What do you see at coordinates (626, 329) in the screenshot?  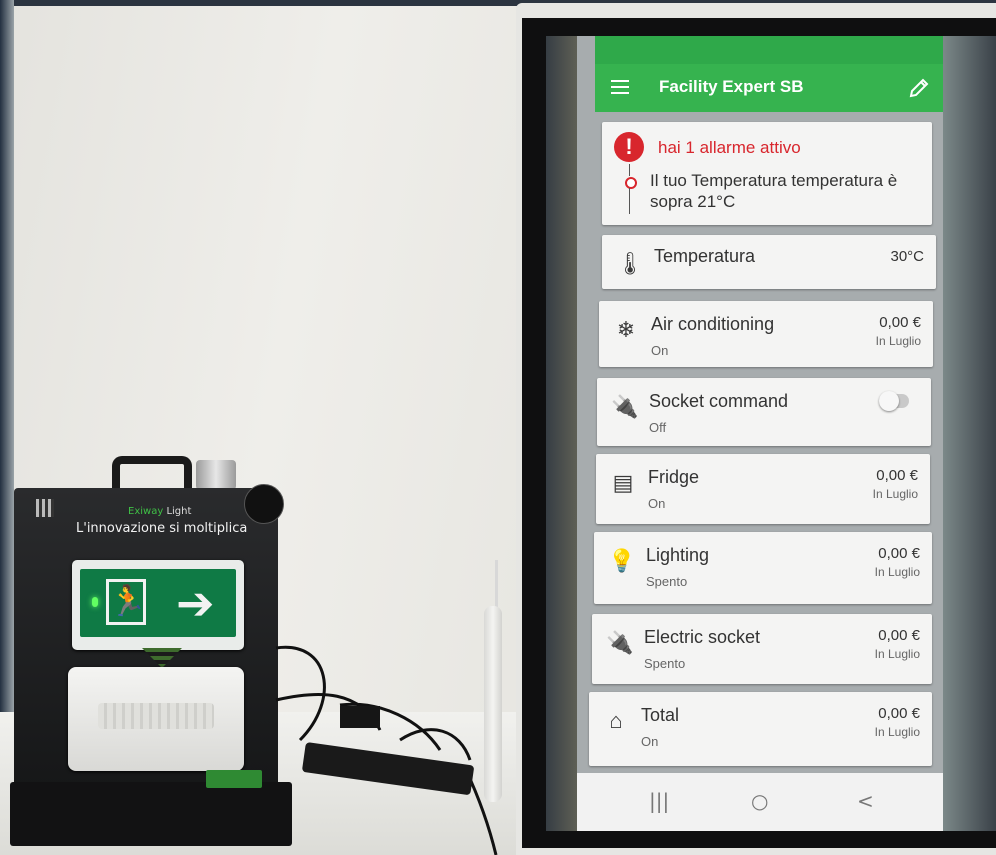 I see `snowflake-icon: ❄` at bounding box center [626, 329].